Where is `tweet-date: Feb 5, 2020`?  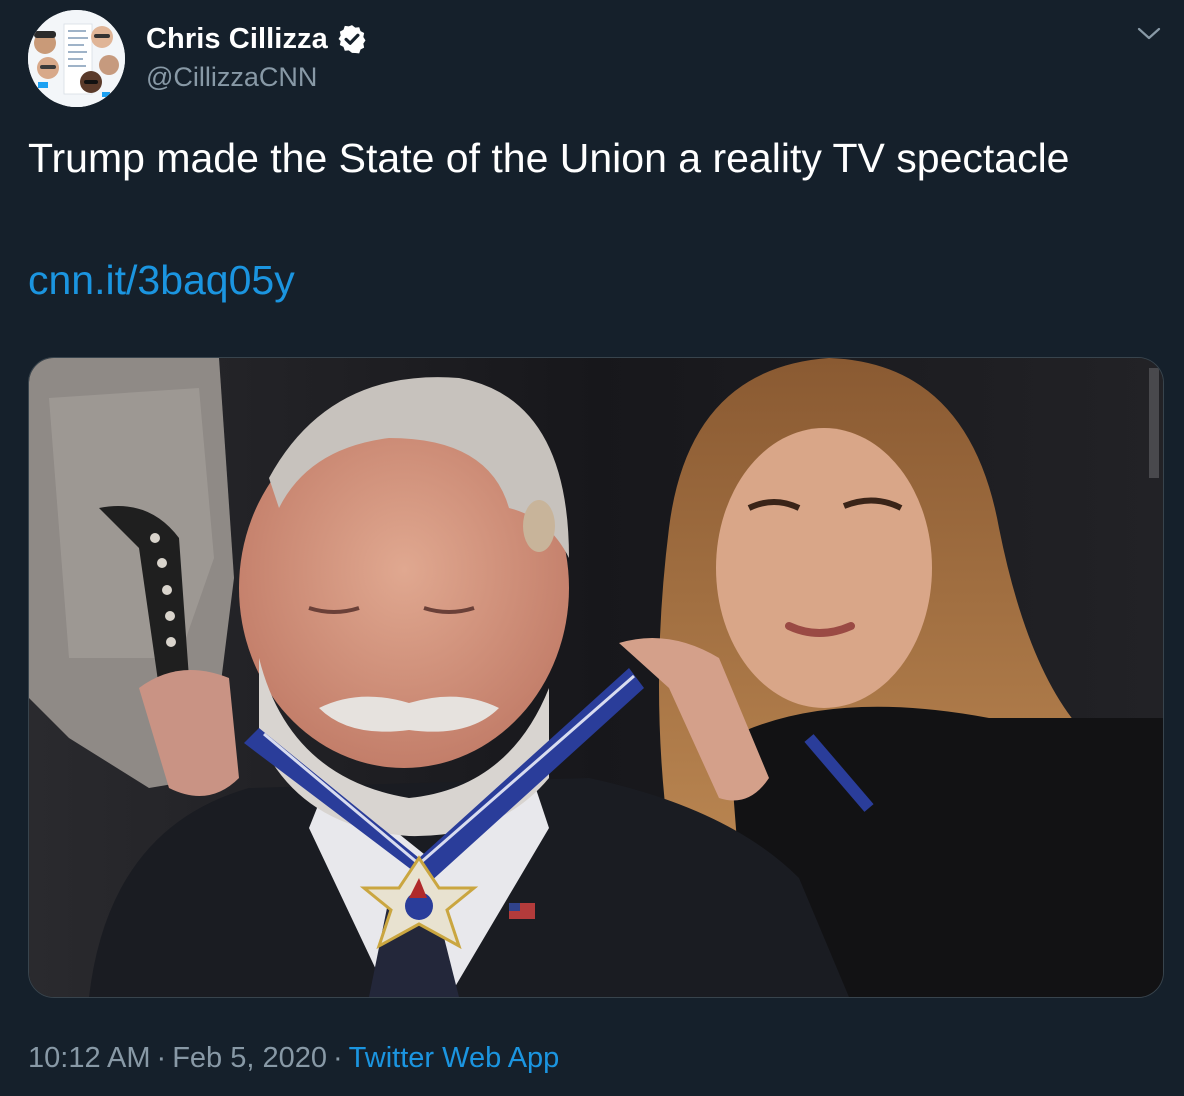
tweet-date: Feb 5, 2020 is located at coordinates (249, 1058).